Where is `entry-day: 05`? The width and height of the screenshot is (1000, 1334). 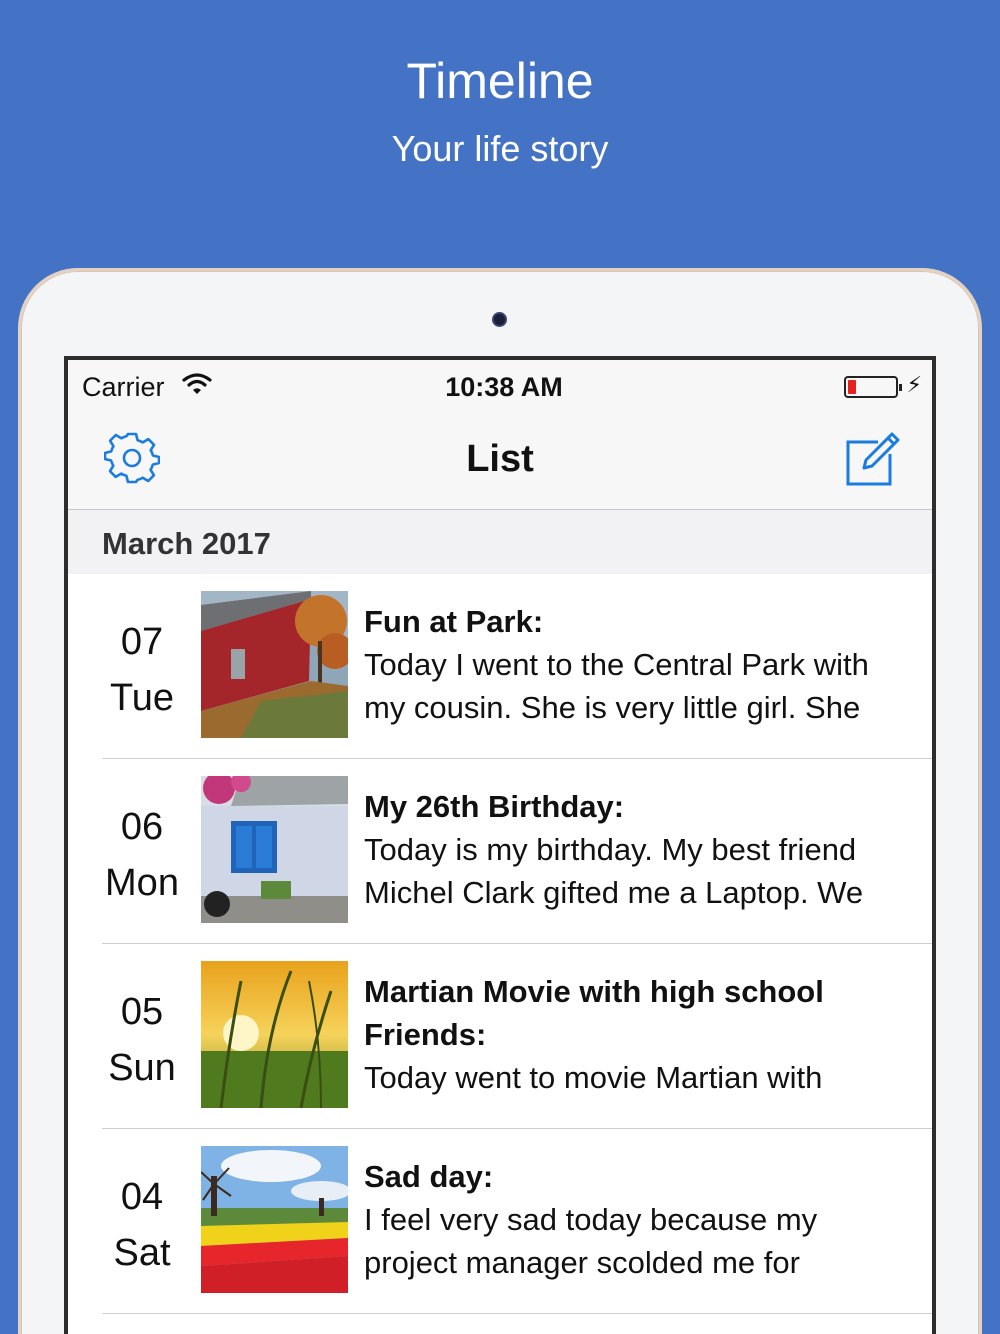
entry-day: 05 is located at coordinates (142, 1012).